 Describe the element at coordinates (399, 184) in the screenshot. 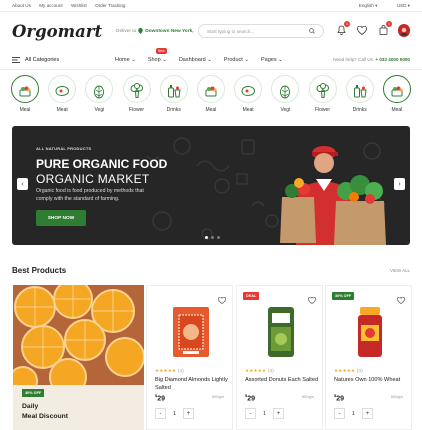

I see `banner-next-button: ›` at that location.